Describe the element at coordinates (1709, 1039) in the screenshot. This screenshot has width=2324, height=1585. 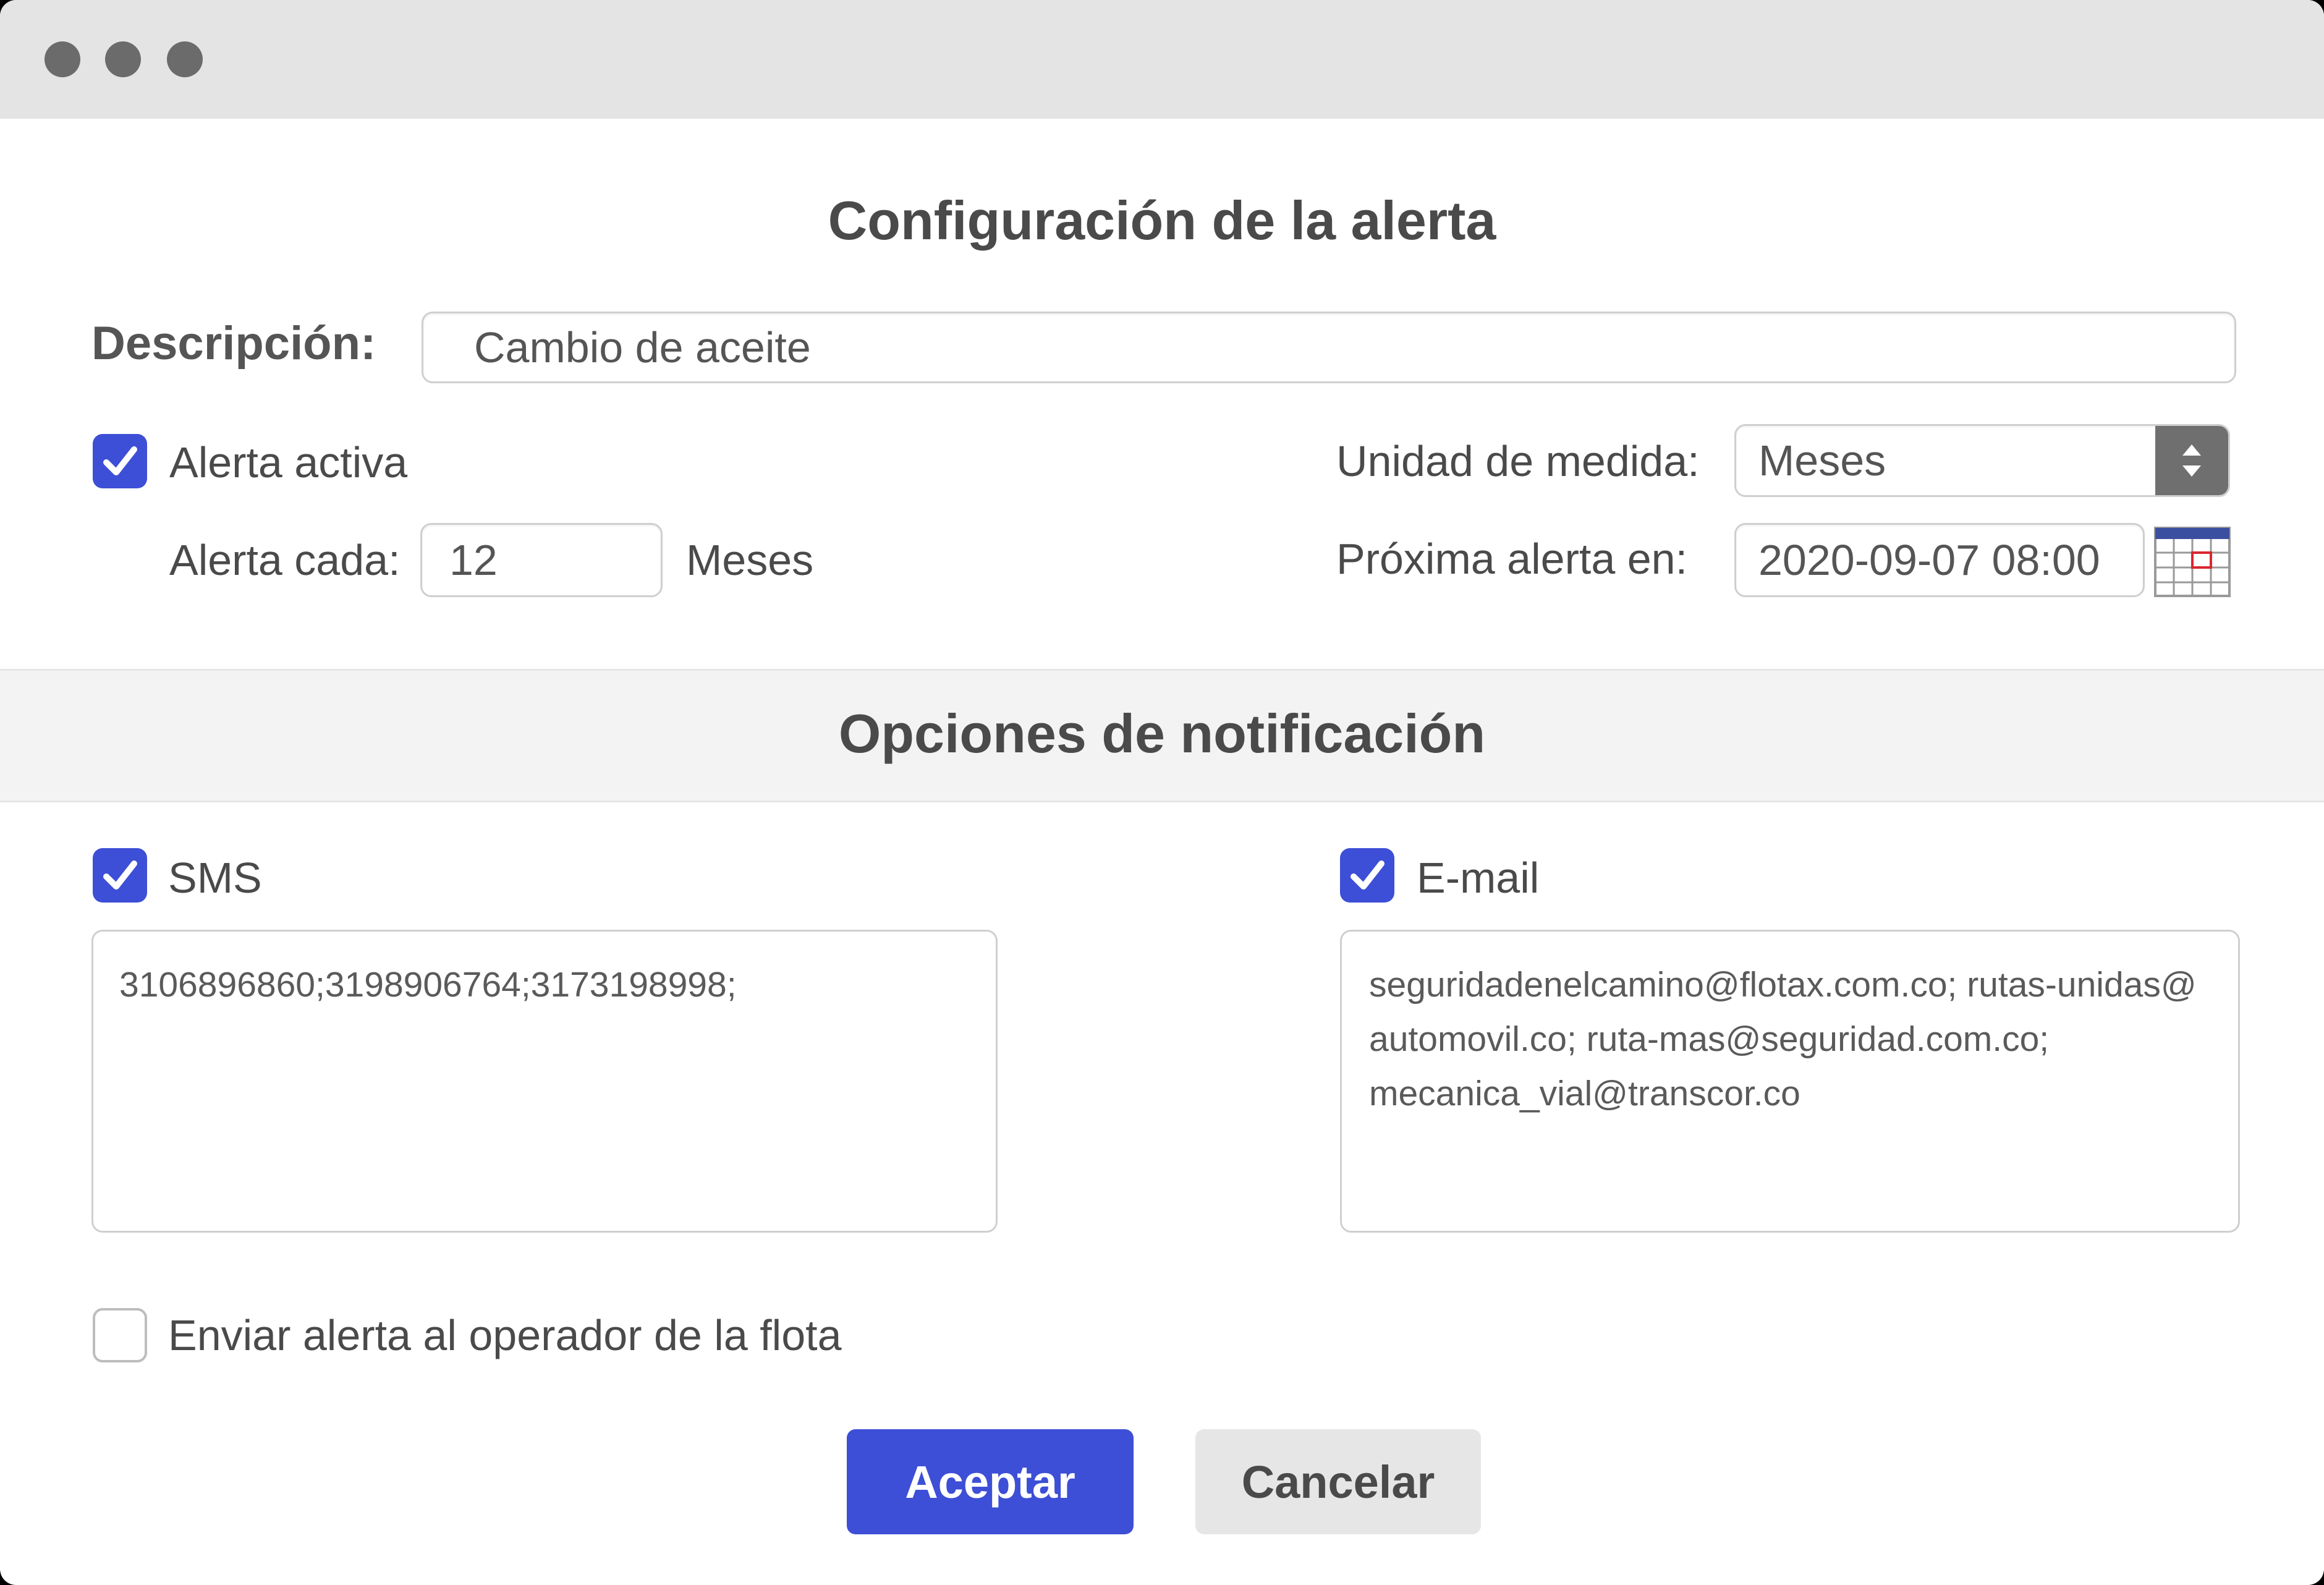
I see `email-line: automovil.co; ruta-mas@seguridad.com.co;` at that location.